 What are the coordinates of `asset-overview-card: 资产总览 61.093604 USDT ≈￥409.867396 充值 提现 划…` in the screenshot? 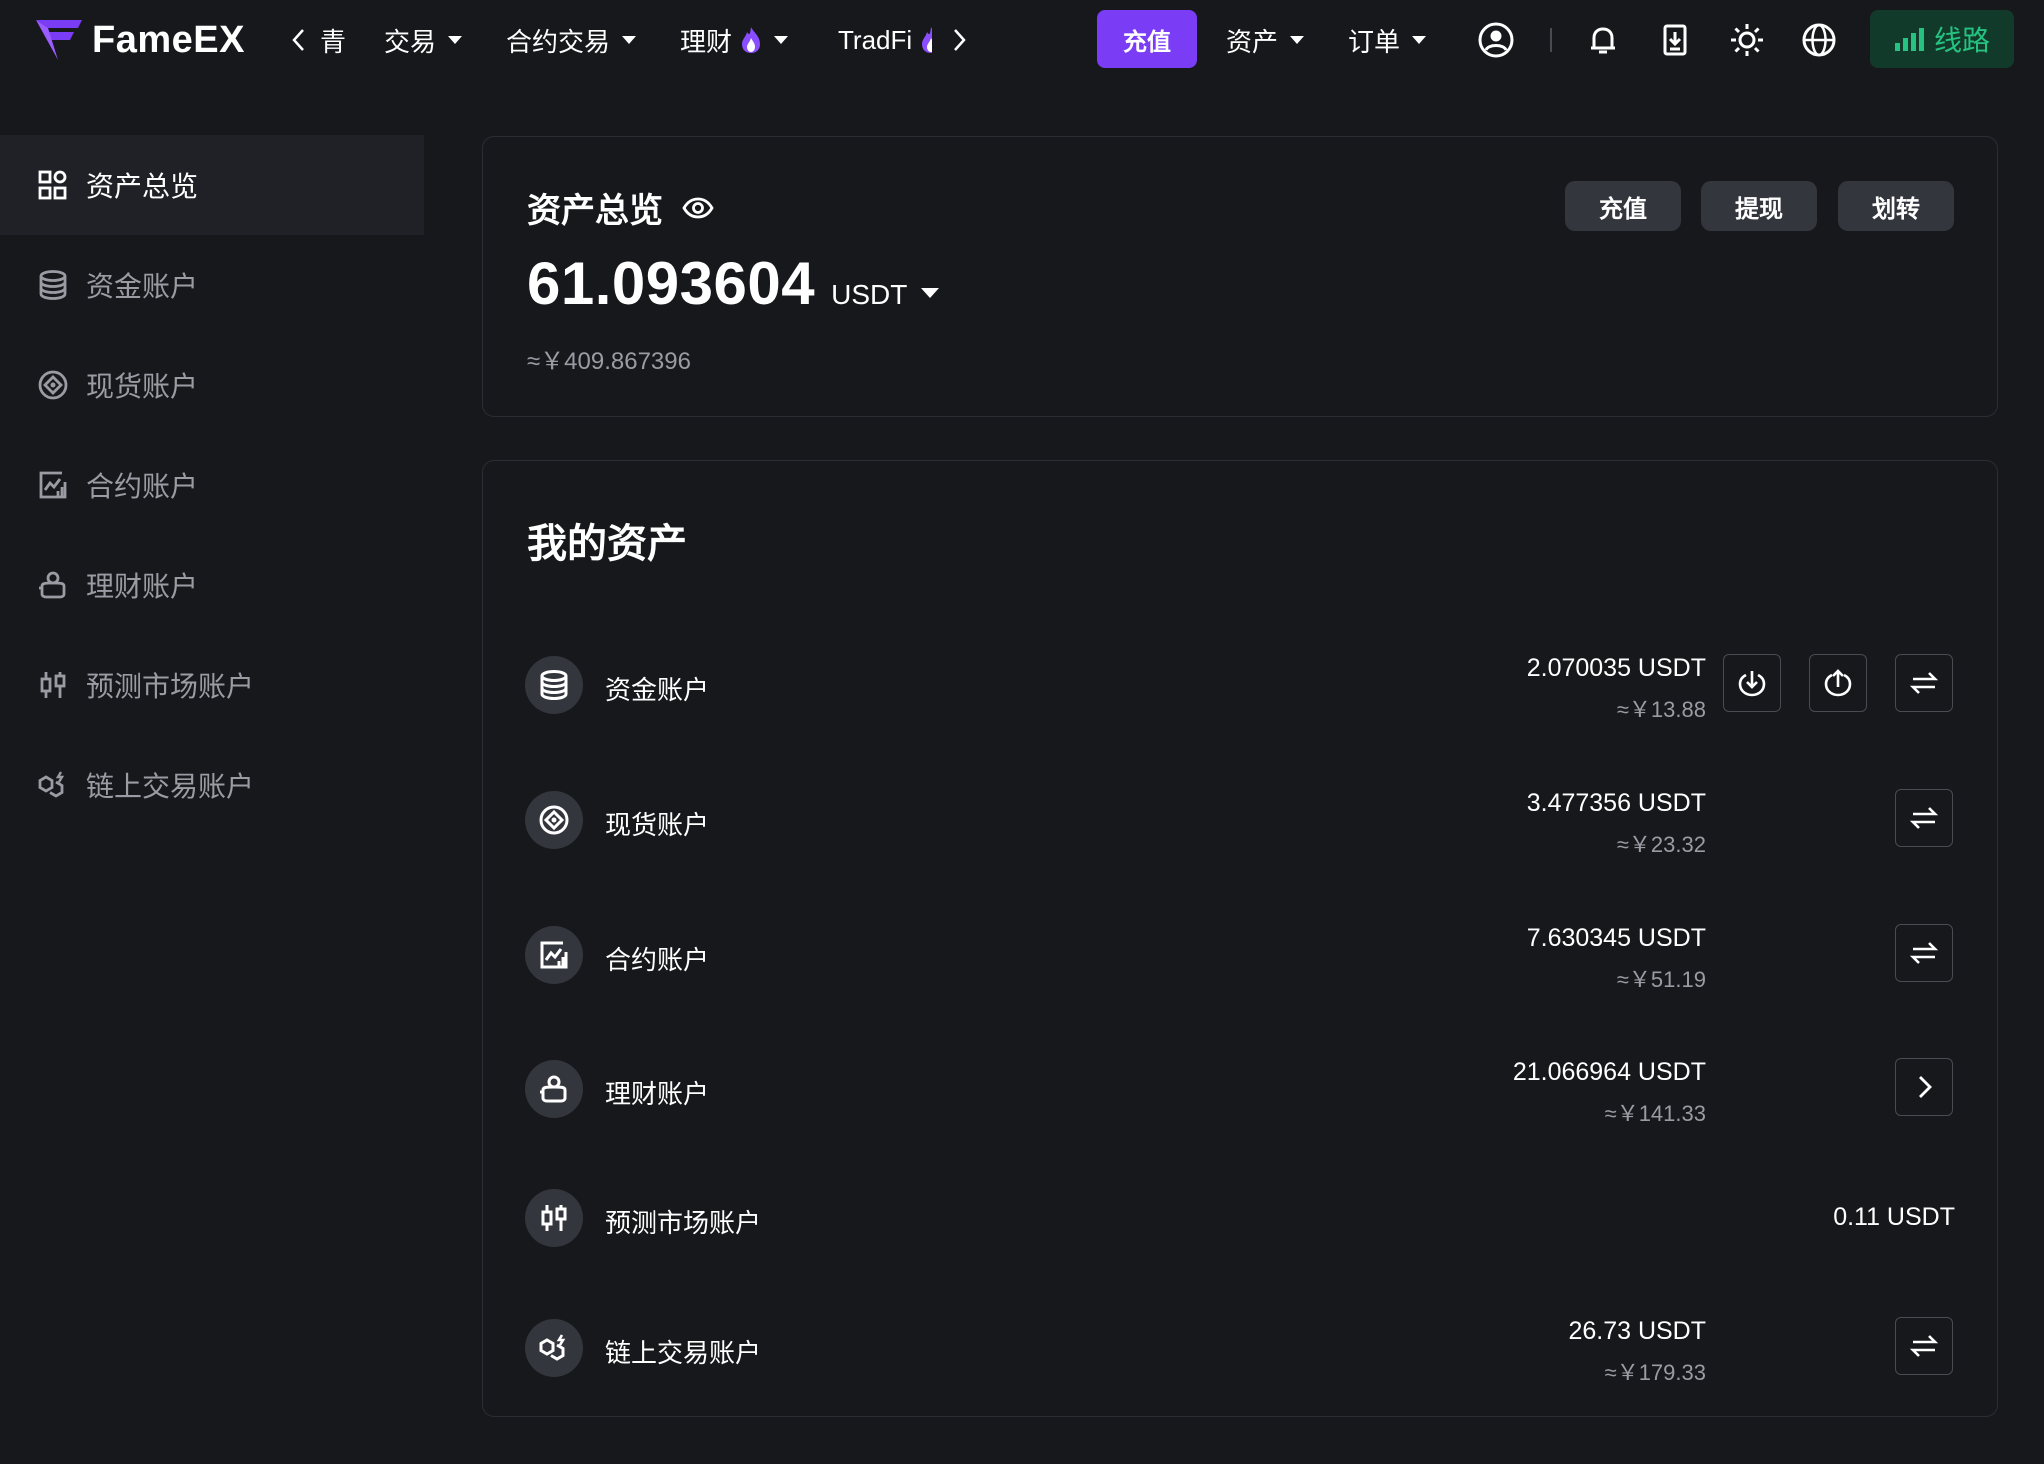 It's located at (1240, 276).